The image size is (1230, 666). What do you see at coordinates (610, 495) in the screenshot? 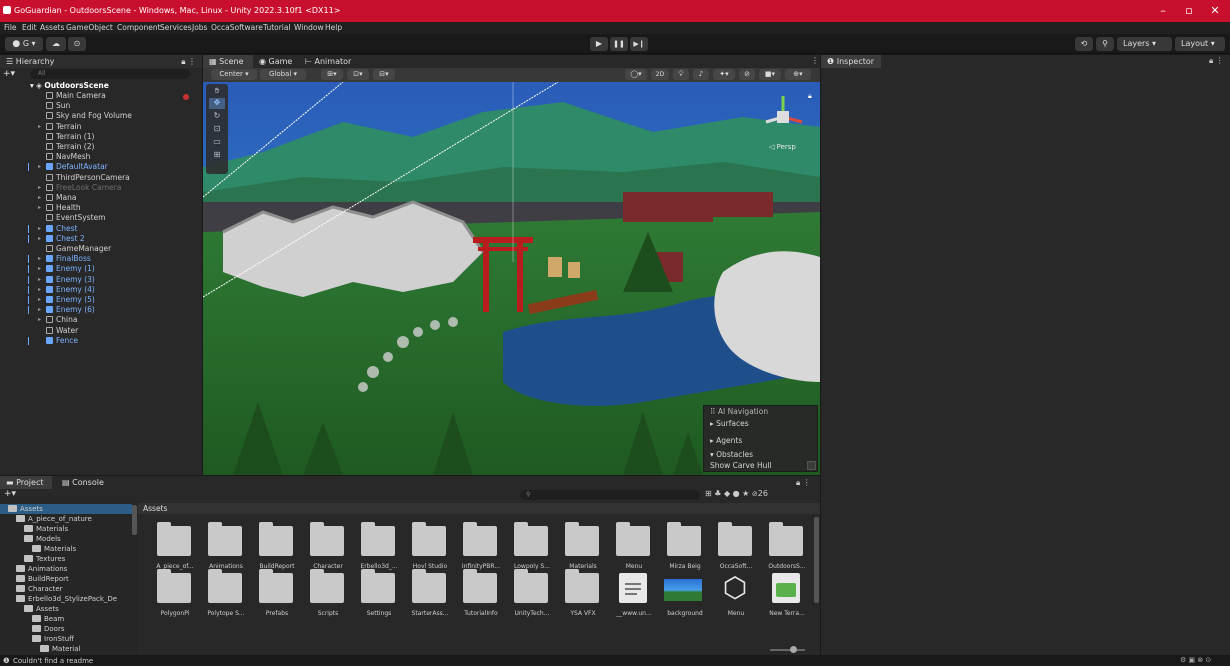
I see `project-search-input: ⚲` at bounding box center [610, 495].